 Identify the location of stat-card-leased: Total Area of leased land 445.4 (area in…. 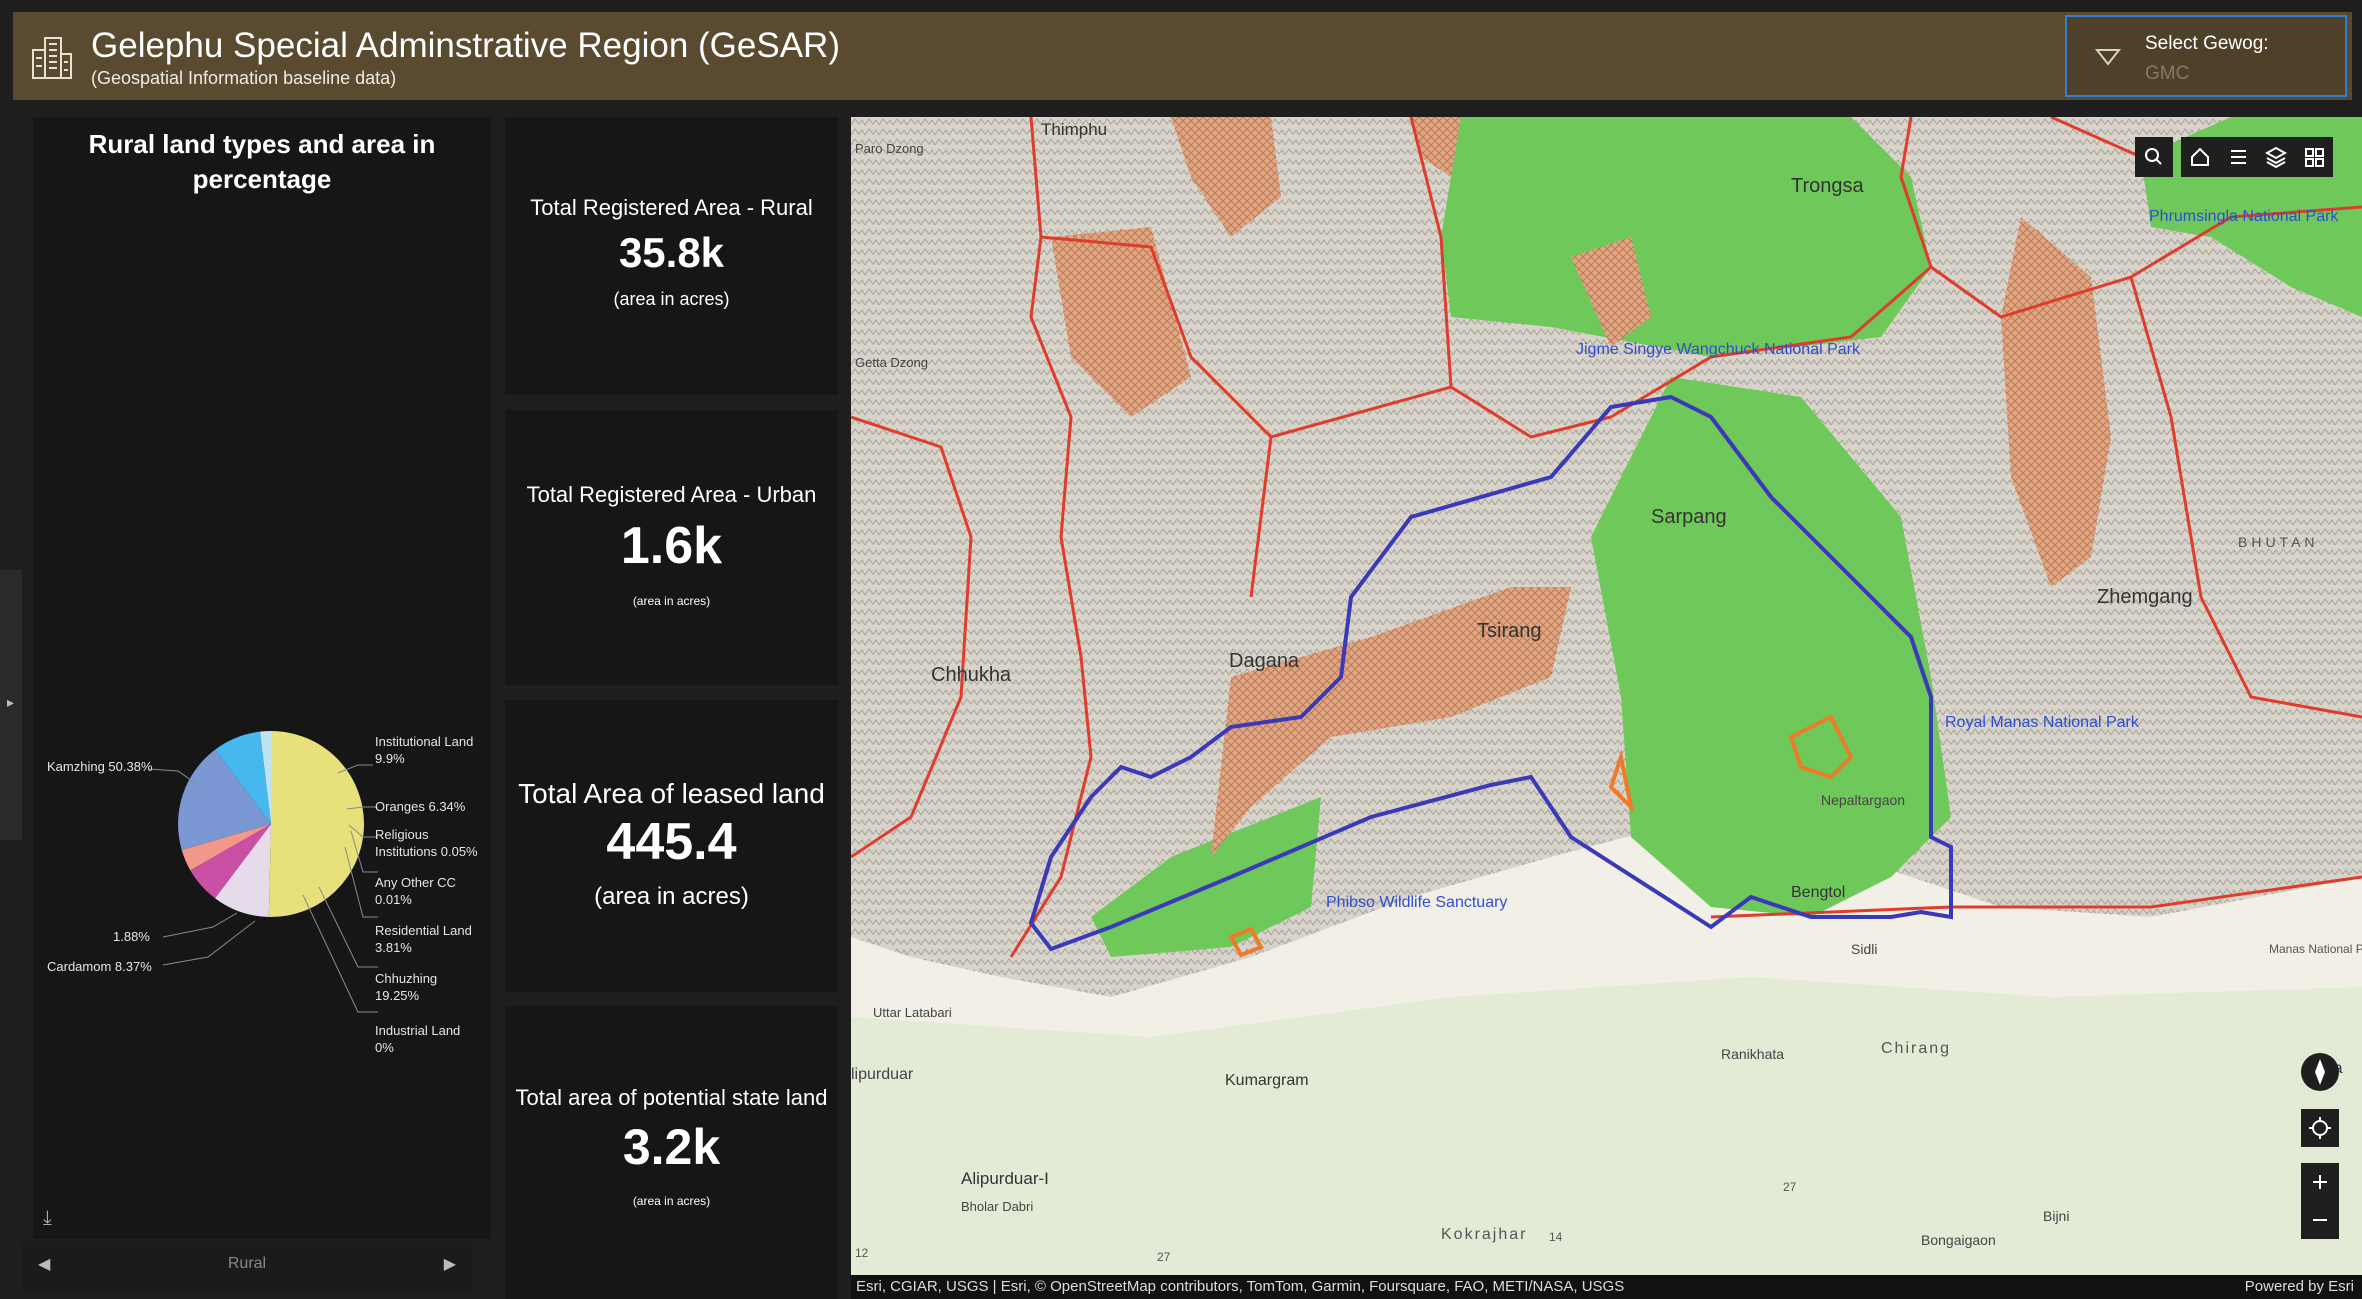
(671, 846).